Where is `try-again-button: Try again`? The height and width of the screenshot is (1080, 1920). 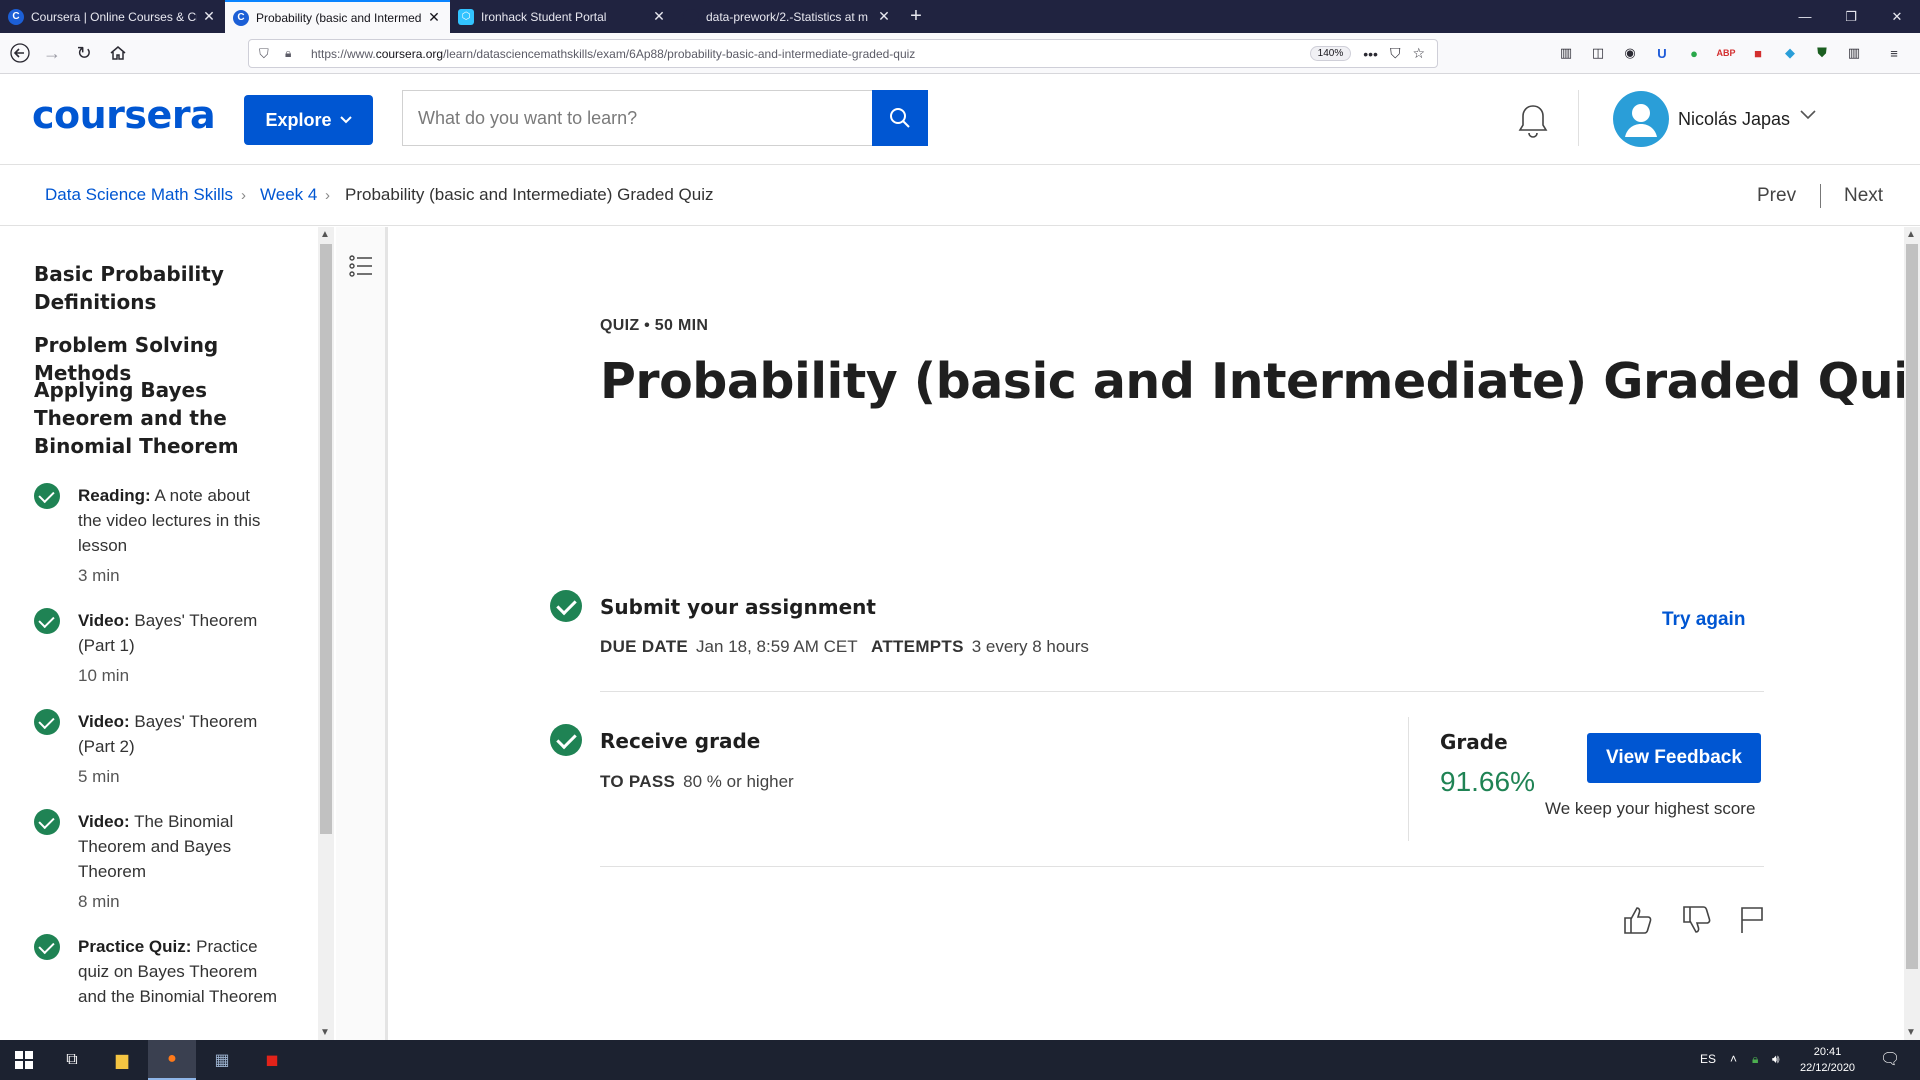 try-again-button: Try again is located at coordinates (1703, 620).